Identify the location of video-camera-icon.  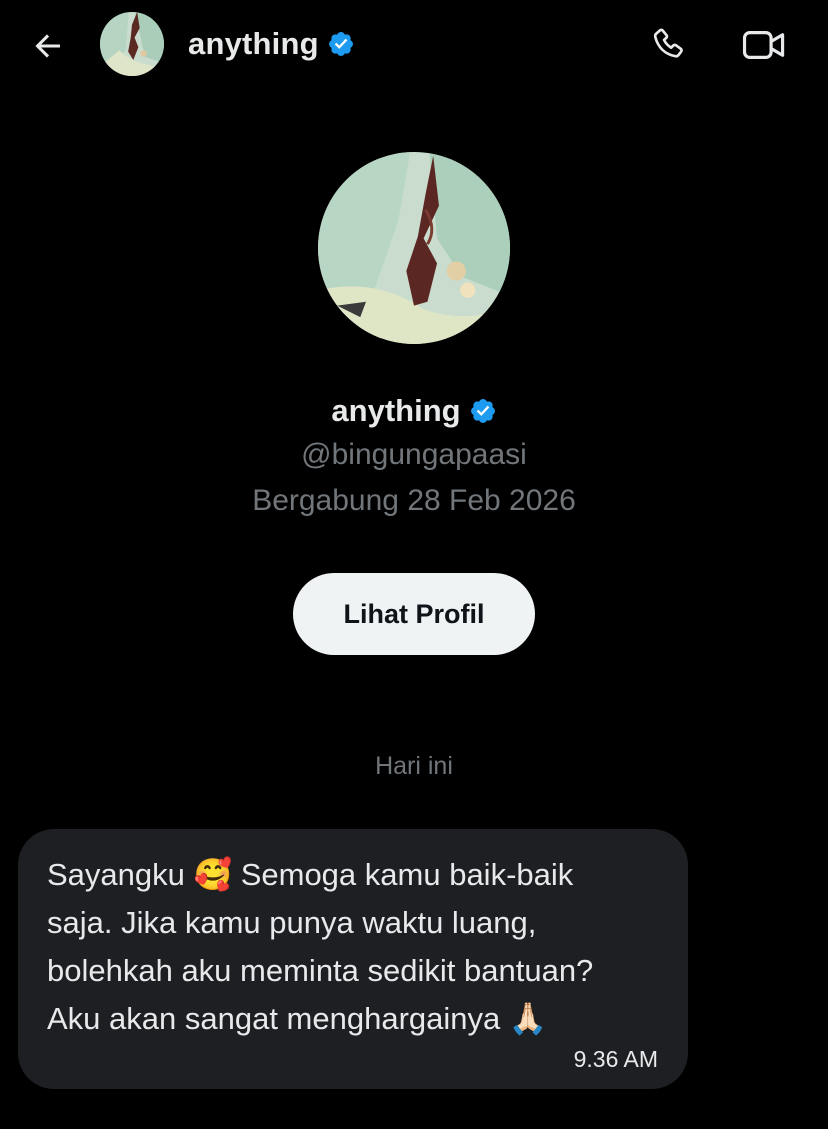
(763, 45).